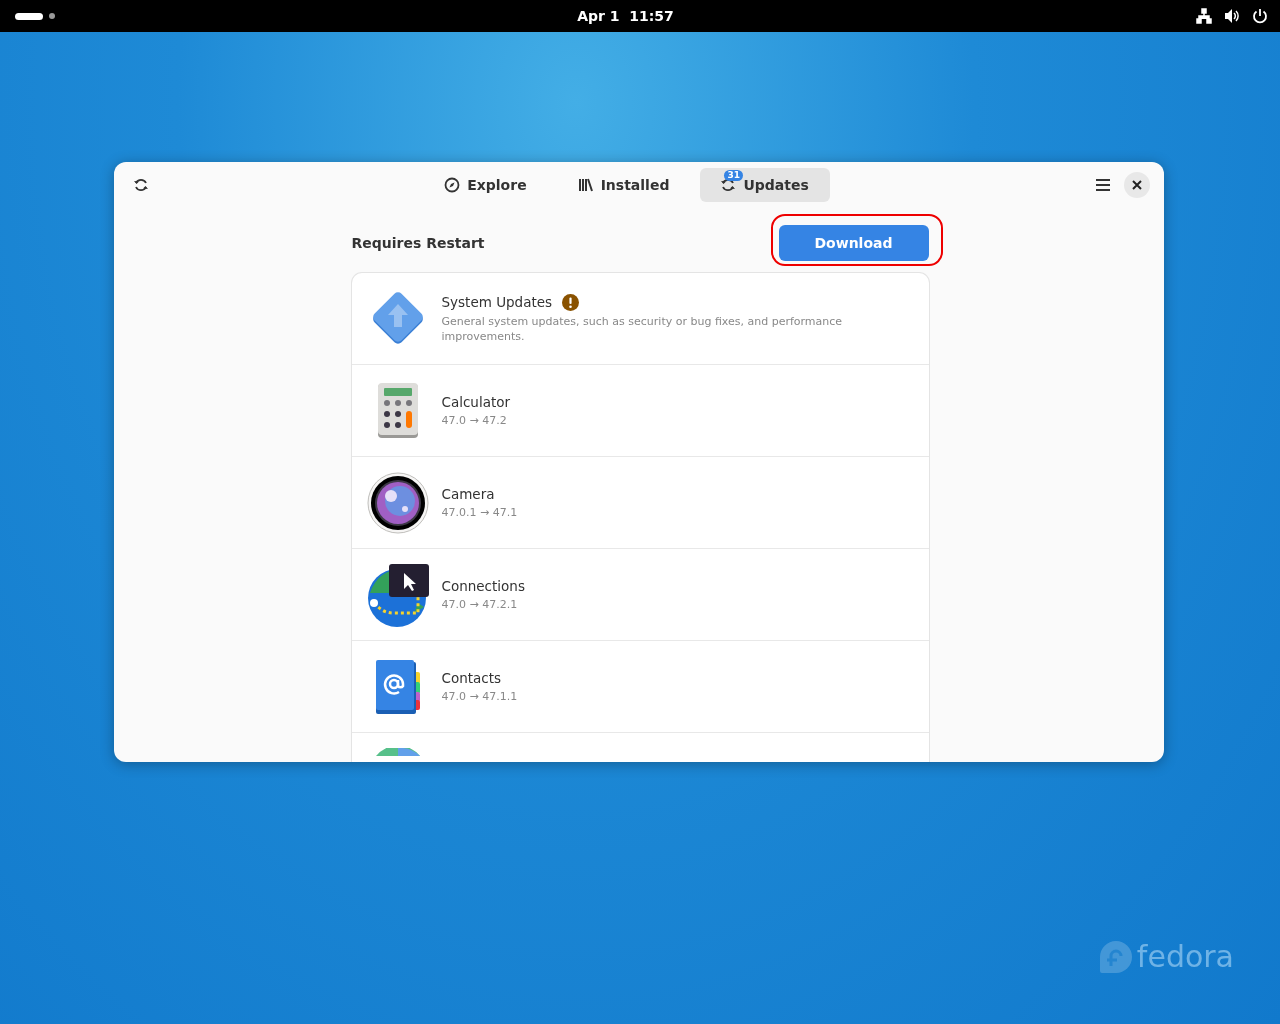 This screenshot has width=1280, height=1024. What do you see at coordinates (397, 502) in the screenshot?
I see `camera-lens-icon` at bounding box center [397, 502].